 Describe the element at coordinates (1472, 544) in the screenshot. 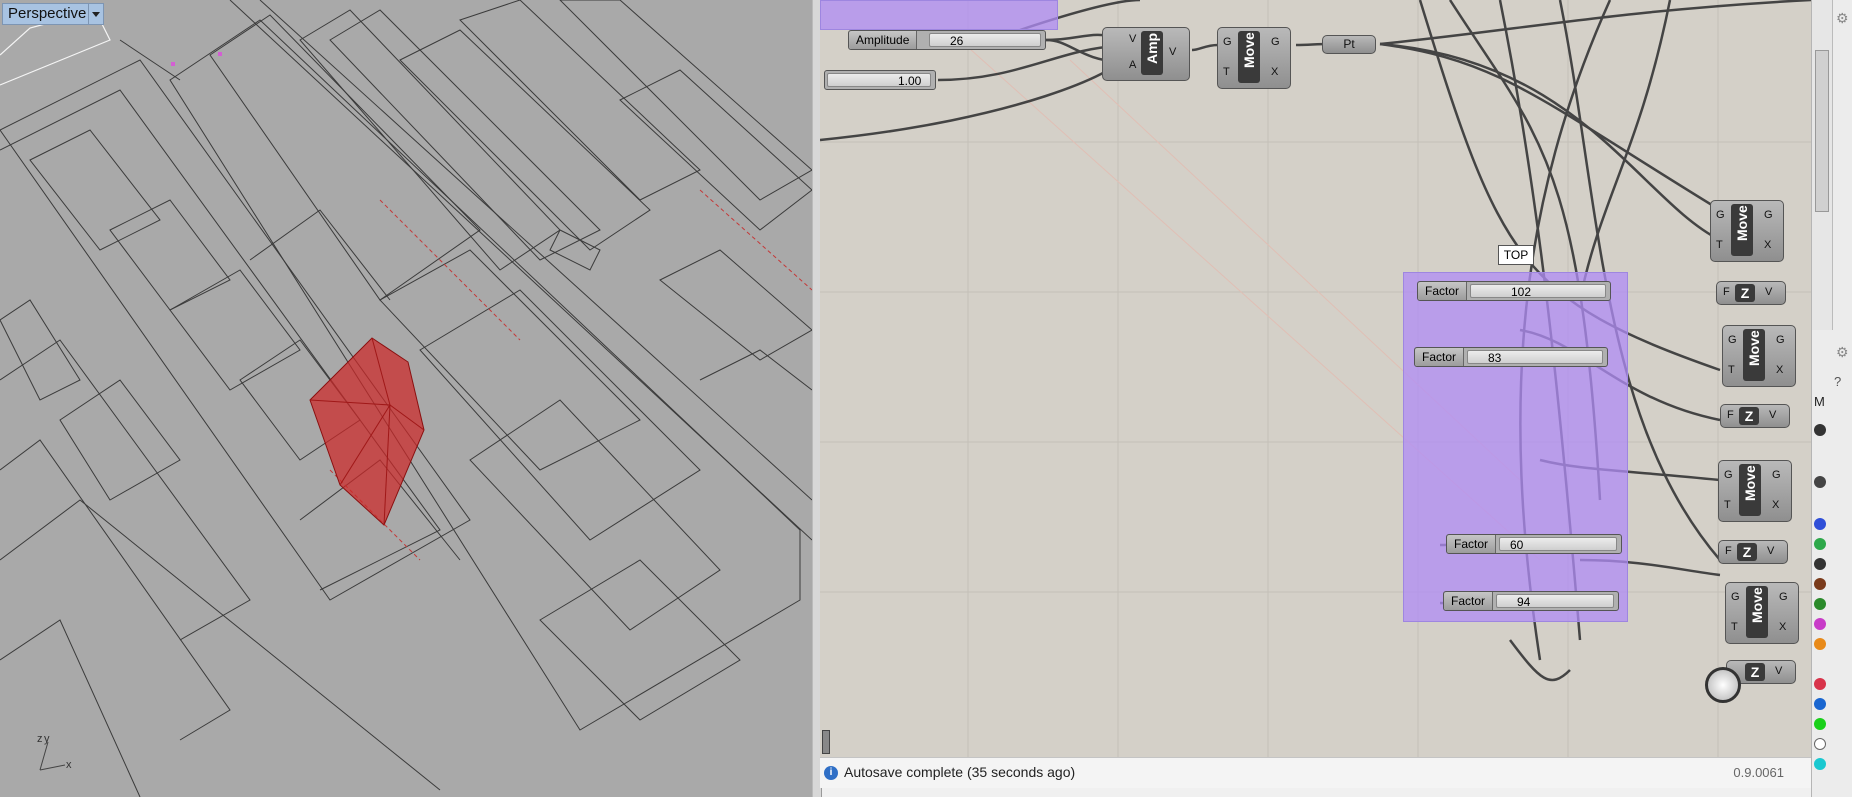

I see `factor-slider-3-label: Factor` at that location.